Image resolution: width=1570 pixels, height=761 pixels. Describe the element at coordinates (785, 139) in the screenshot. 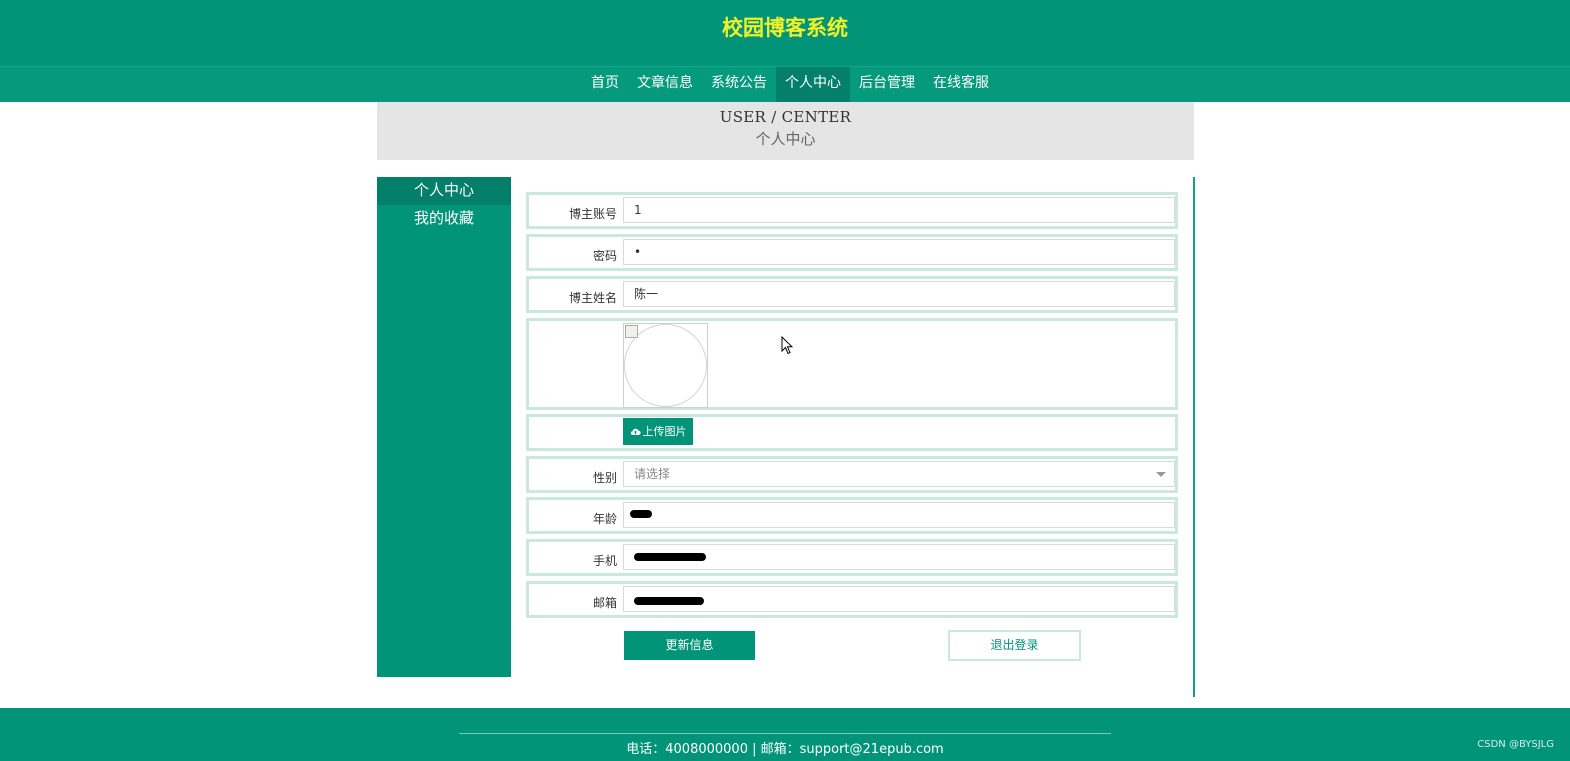

I see `banner-title-cn: 个人中心` at that location.